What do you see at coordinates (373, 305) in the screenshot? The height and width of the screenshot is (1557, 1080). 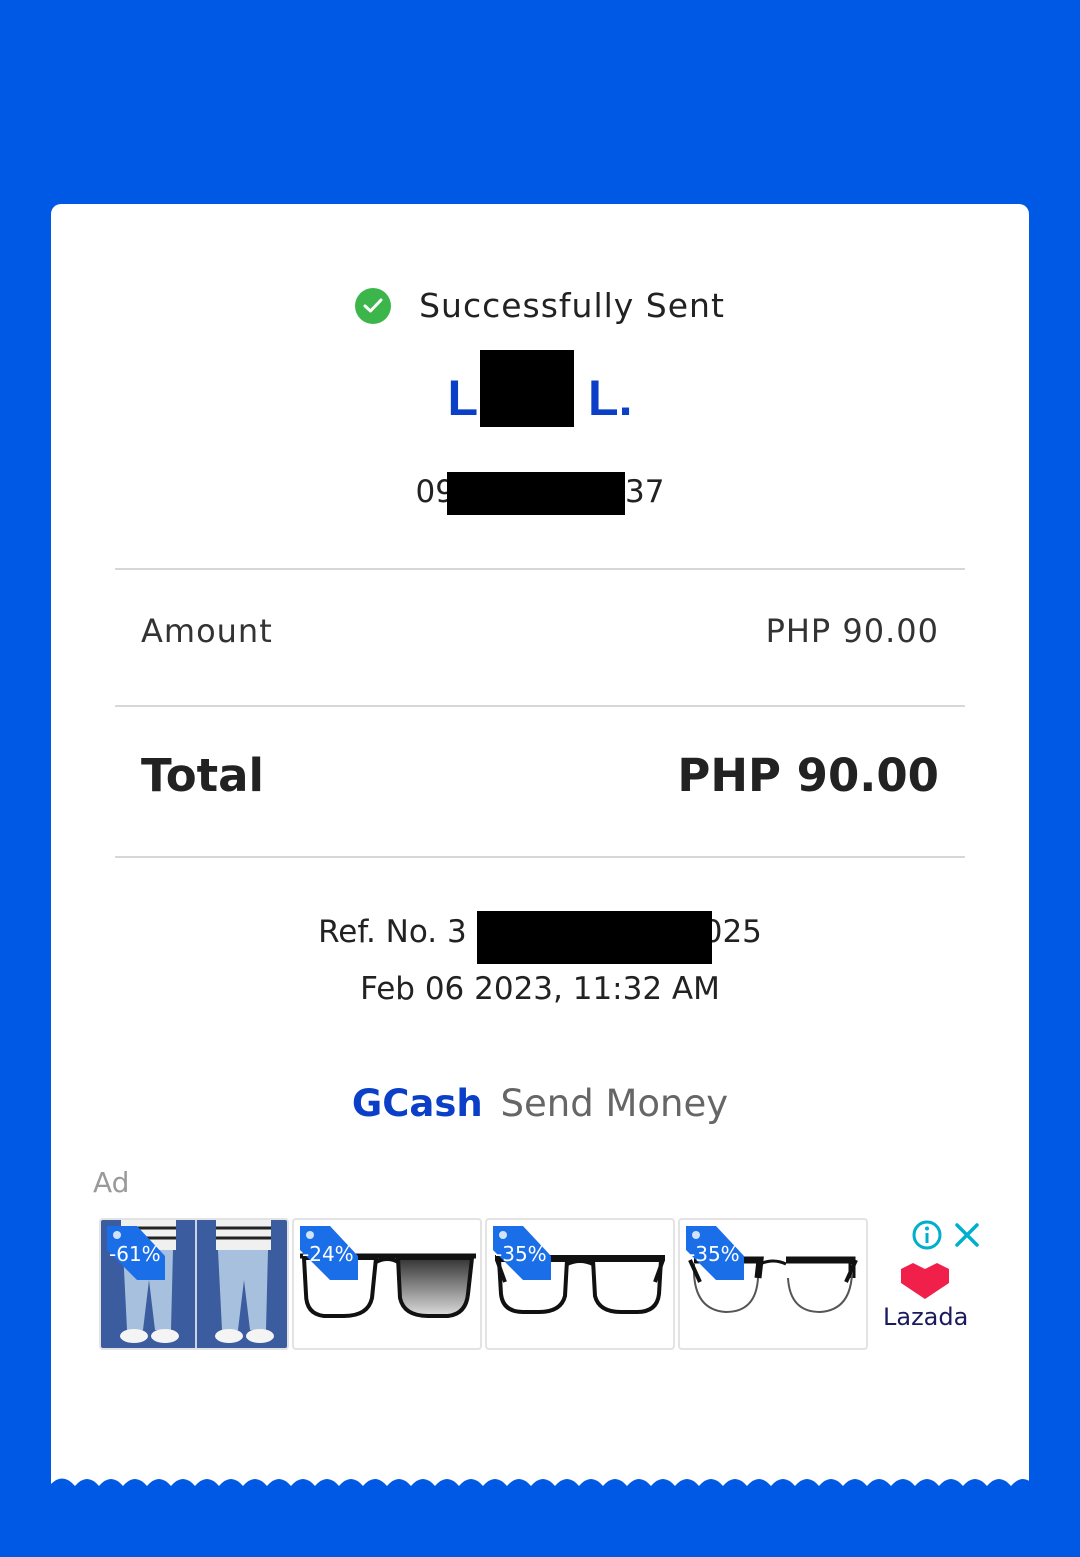 I see `check-circle-icon` at bounding box center [373, 305].